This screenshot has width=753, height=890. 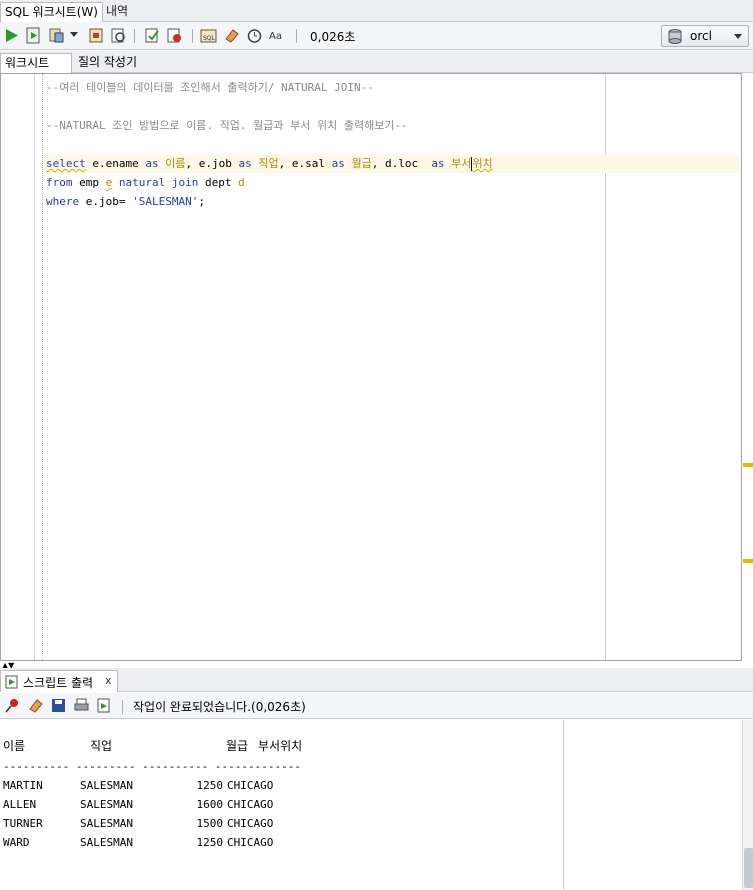 What do you see at coordinates (401, 163) in the screenshot?
I see `code-token: , d.loc` at bounding box center [401, 163].